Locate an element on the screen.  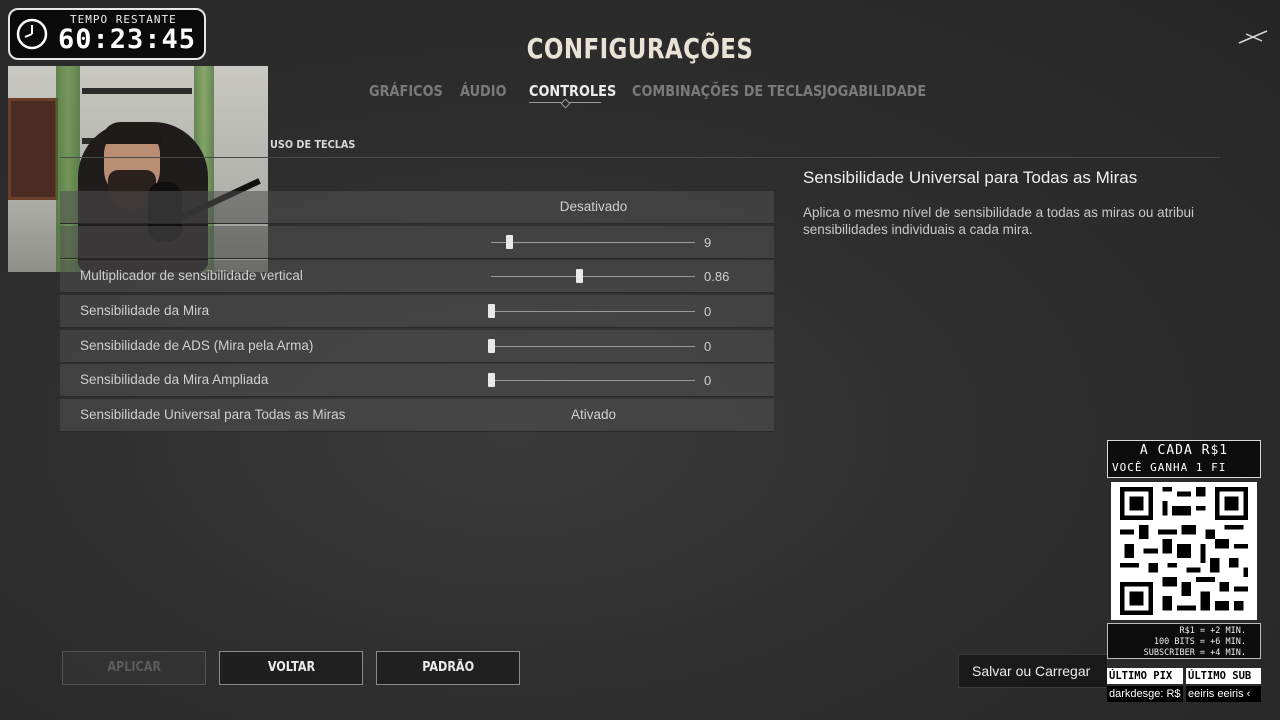
setting-label: Multiplicador de sensibilidade vertical is located at coordinates (191, 275).